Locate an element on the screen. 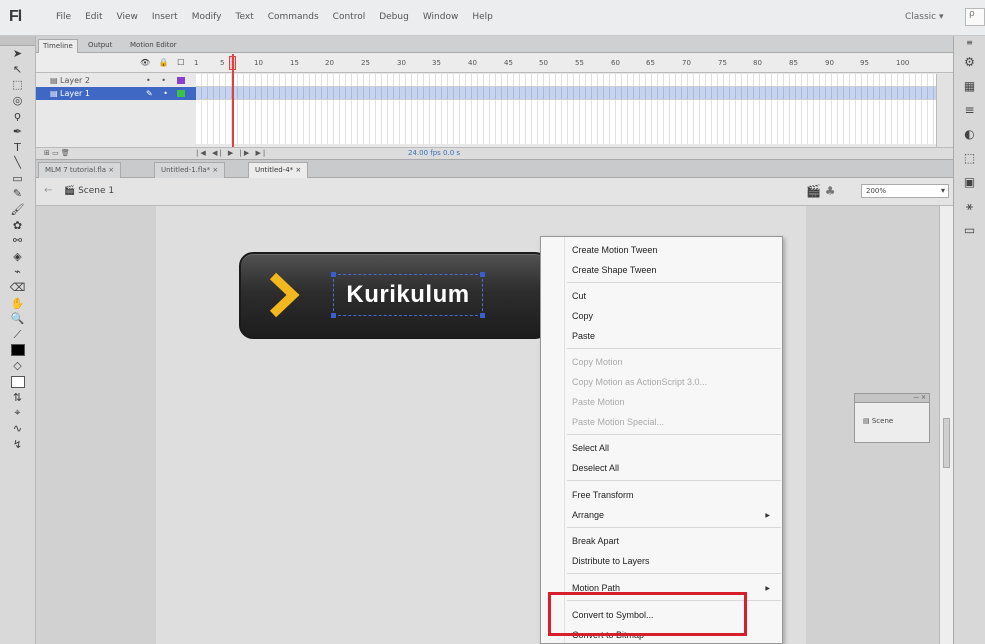  line-tool-icon: ╲ is located at coordinates (17, 163).